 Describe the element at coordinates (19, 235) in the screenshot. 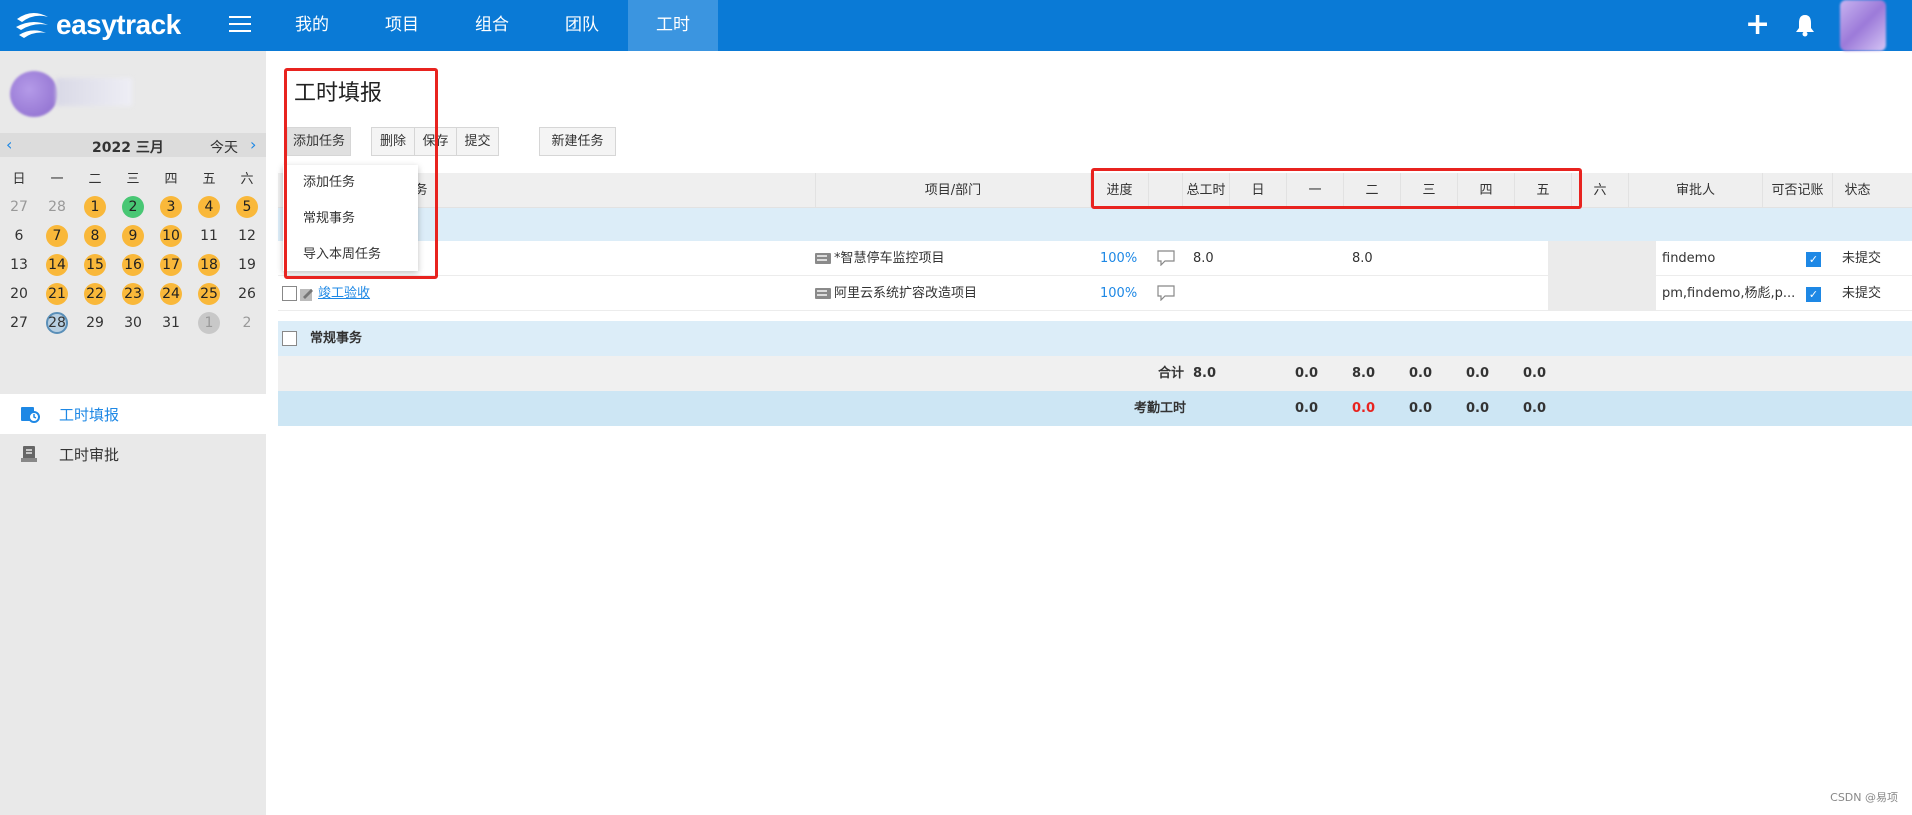

I see `calendar-day: 6` at that location.